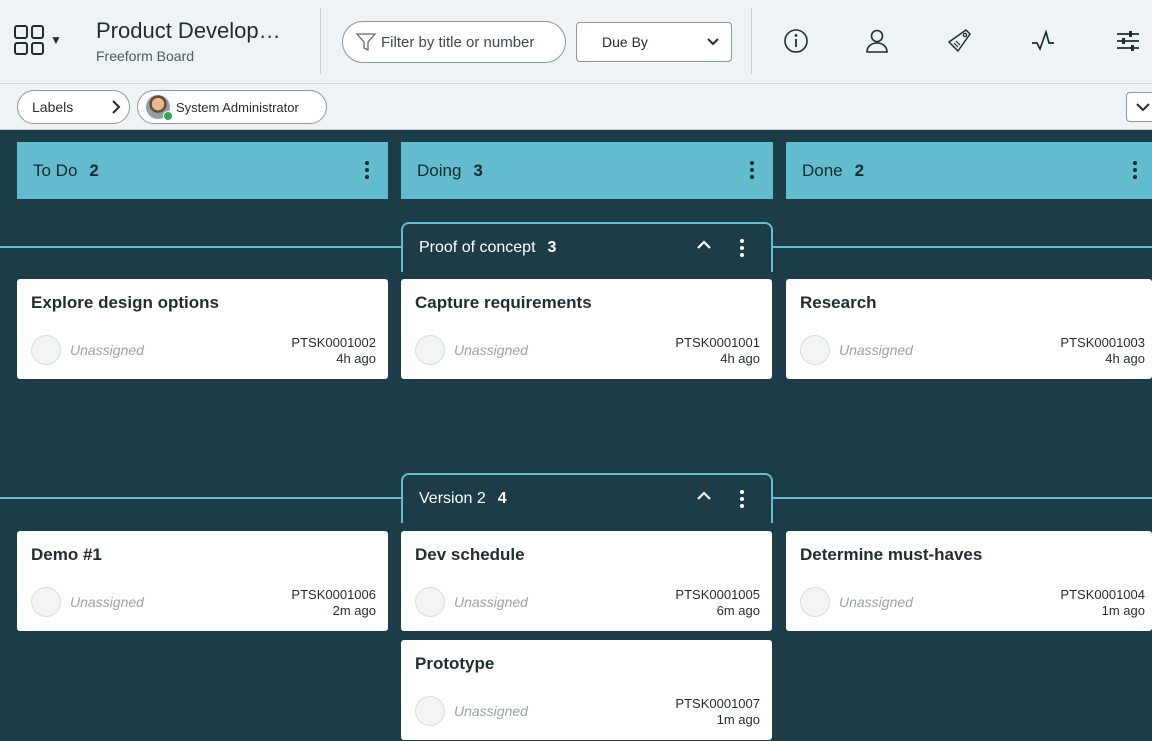 The height and width of the screenshot is (741, 1152). I want to click on card-meta: PTSK0001001 4h ago, so click(717, 351).